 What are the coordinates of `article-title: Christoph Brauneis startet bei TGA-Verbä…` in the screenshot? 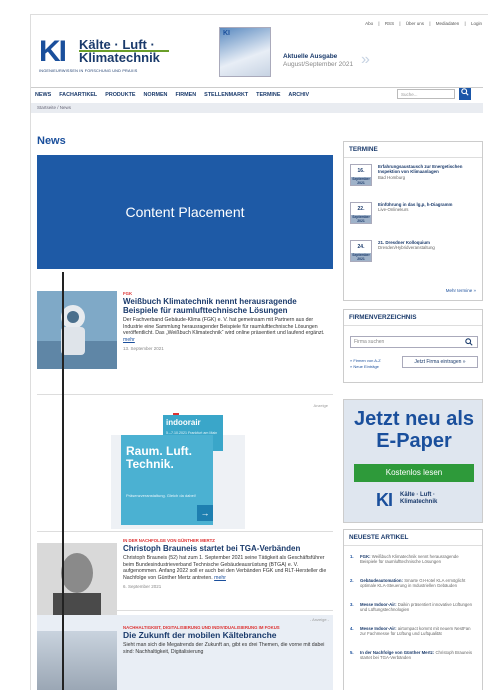 It's located at (227, 548).